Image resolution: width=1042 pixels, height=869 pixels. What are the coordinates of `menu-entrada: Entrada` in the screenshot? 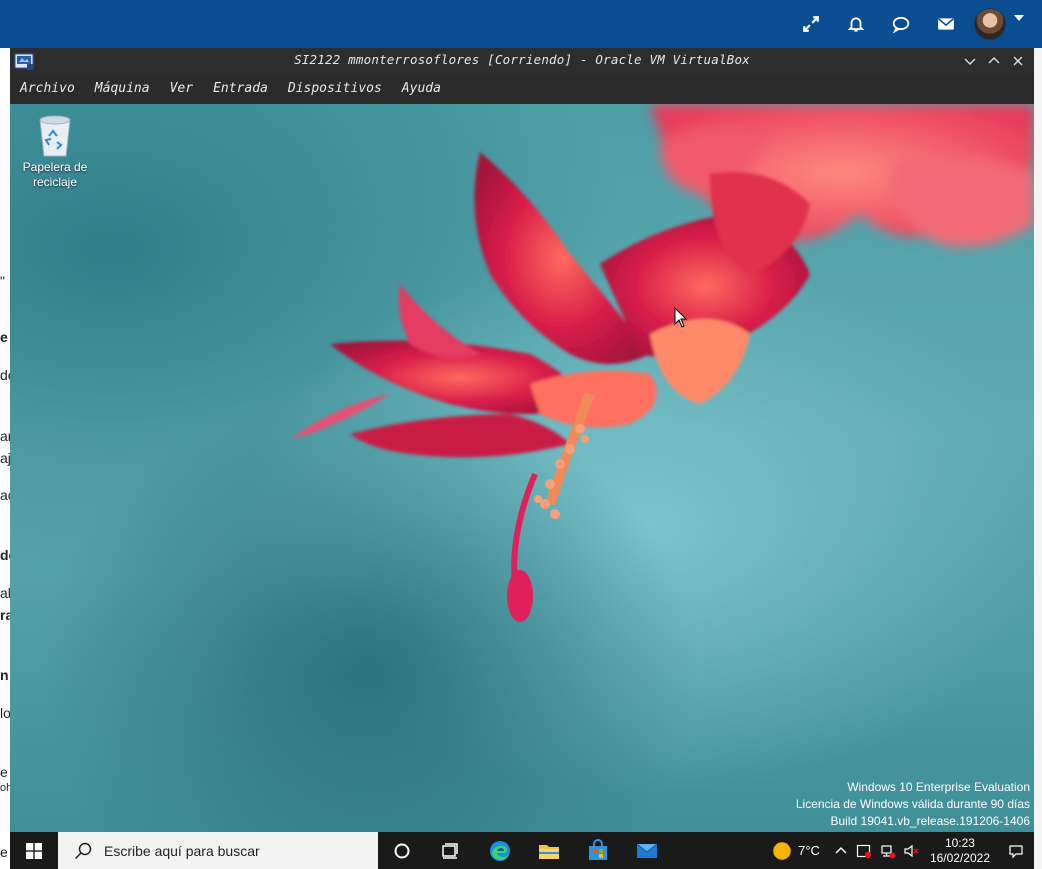 It's located at (240, 89).